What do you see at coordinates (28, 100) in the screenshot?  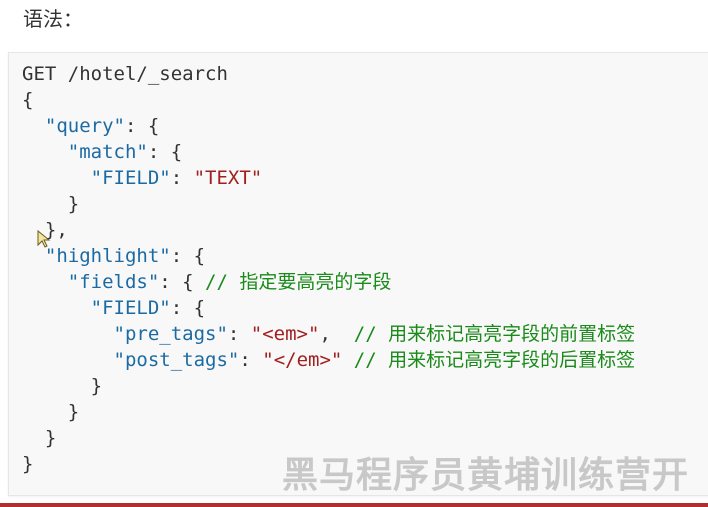 I see `code-punct: {` at bounding box center [28, 100].